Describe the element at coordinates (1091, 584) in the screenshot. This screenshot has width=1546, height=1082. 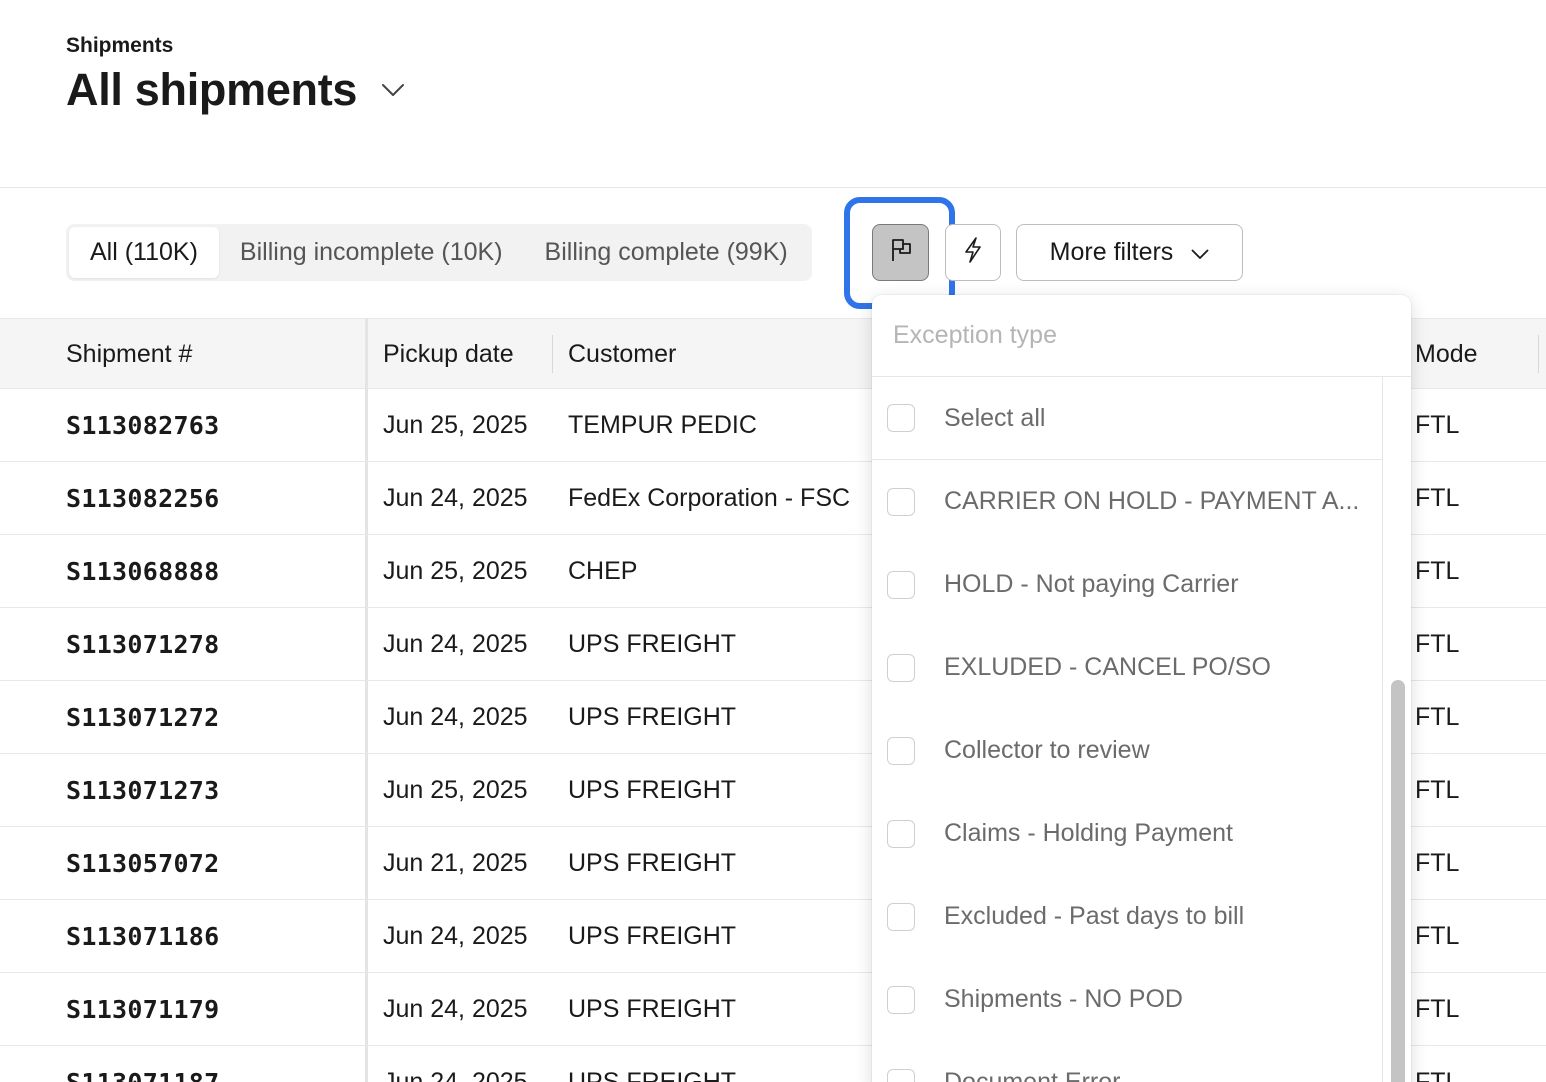
I see `option-label: HOLD - Not paying Carrier` at that location.